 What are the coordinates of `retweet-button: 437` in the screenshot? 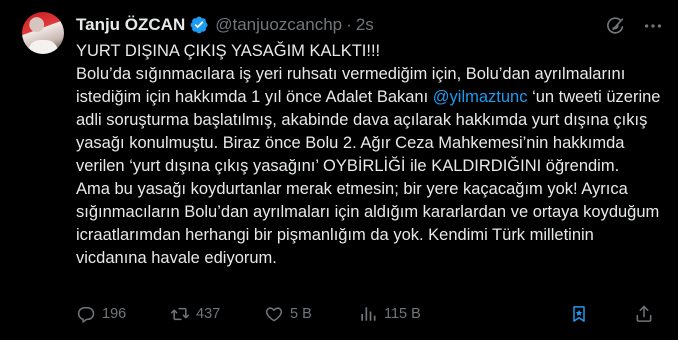 It's located at (195, 314).